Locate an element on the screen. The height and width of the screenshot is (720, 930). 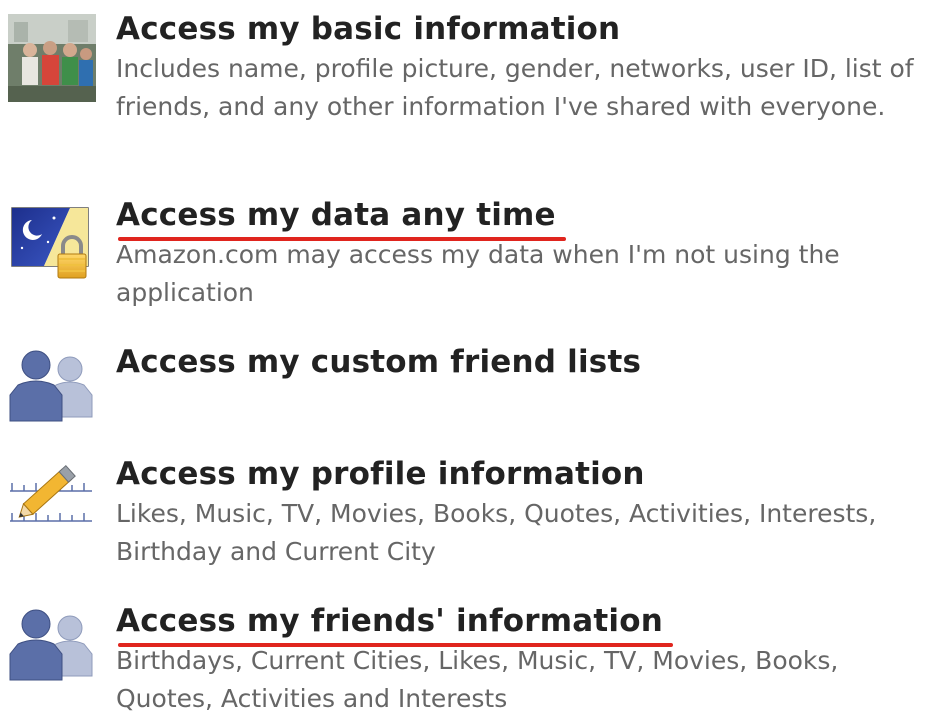
profile-photo-icon is located at coordinates (52, 58).